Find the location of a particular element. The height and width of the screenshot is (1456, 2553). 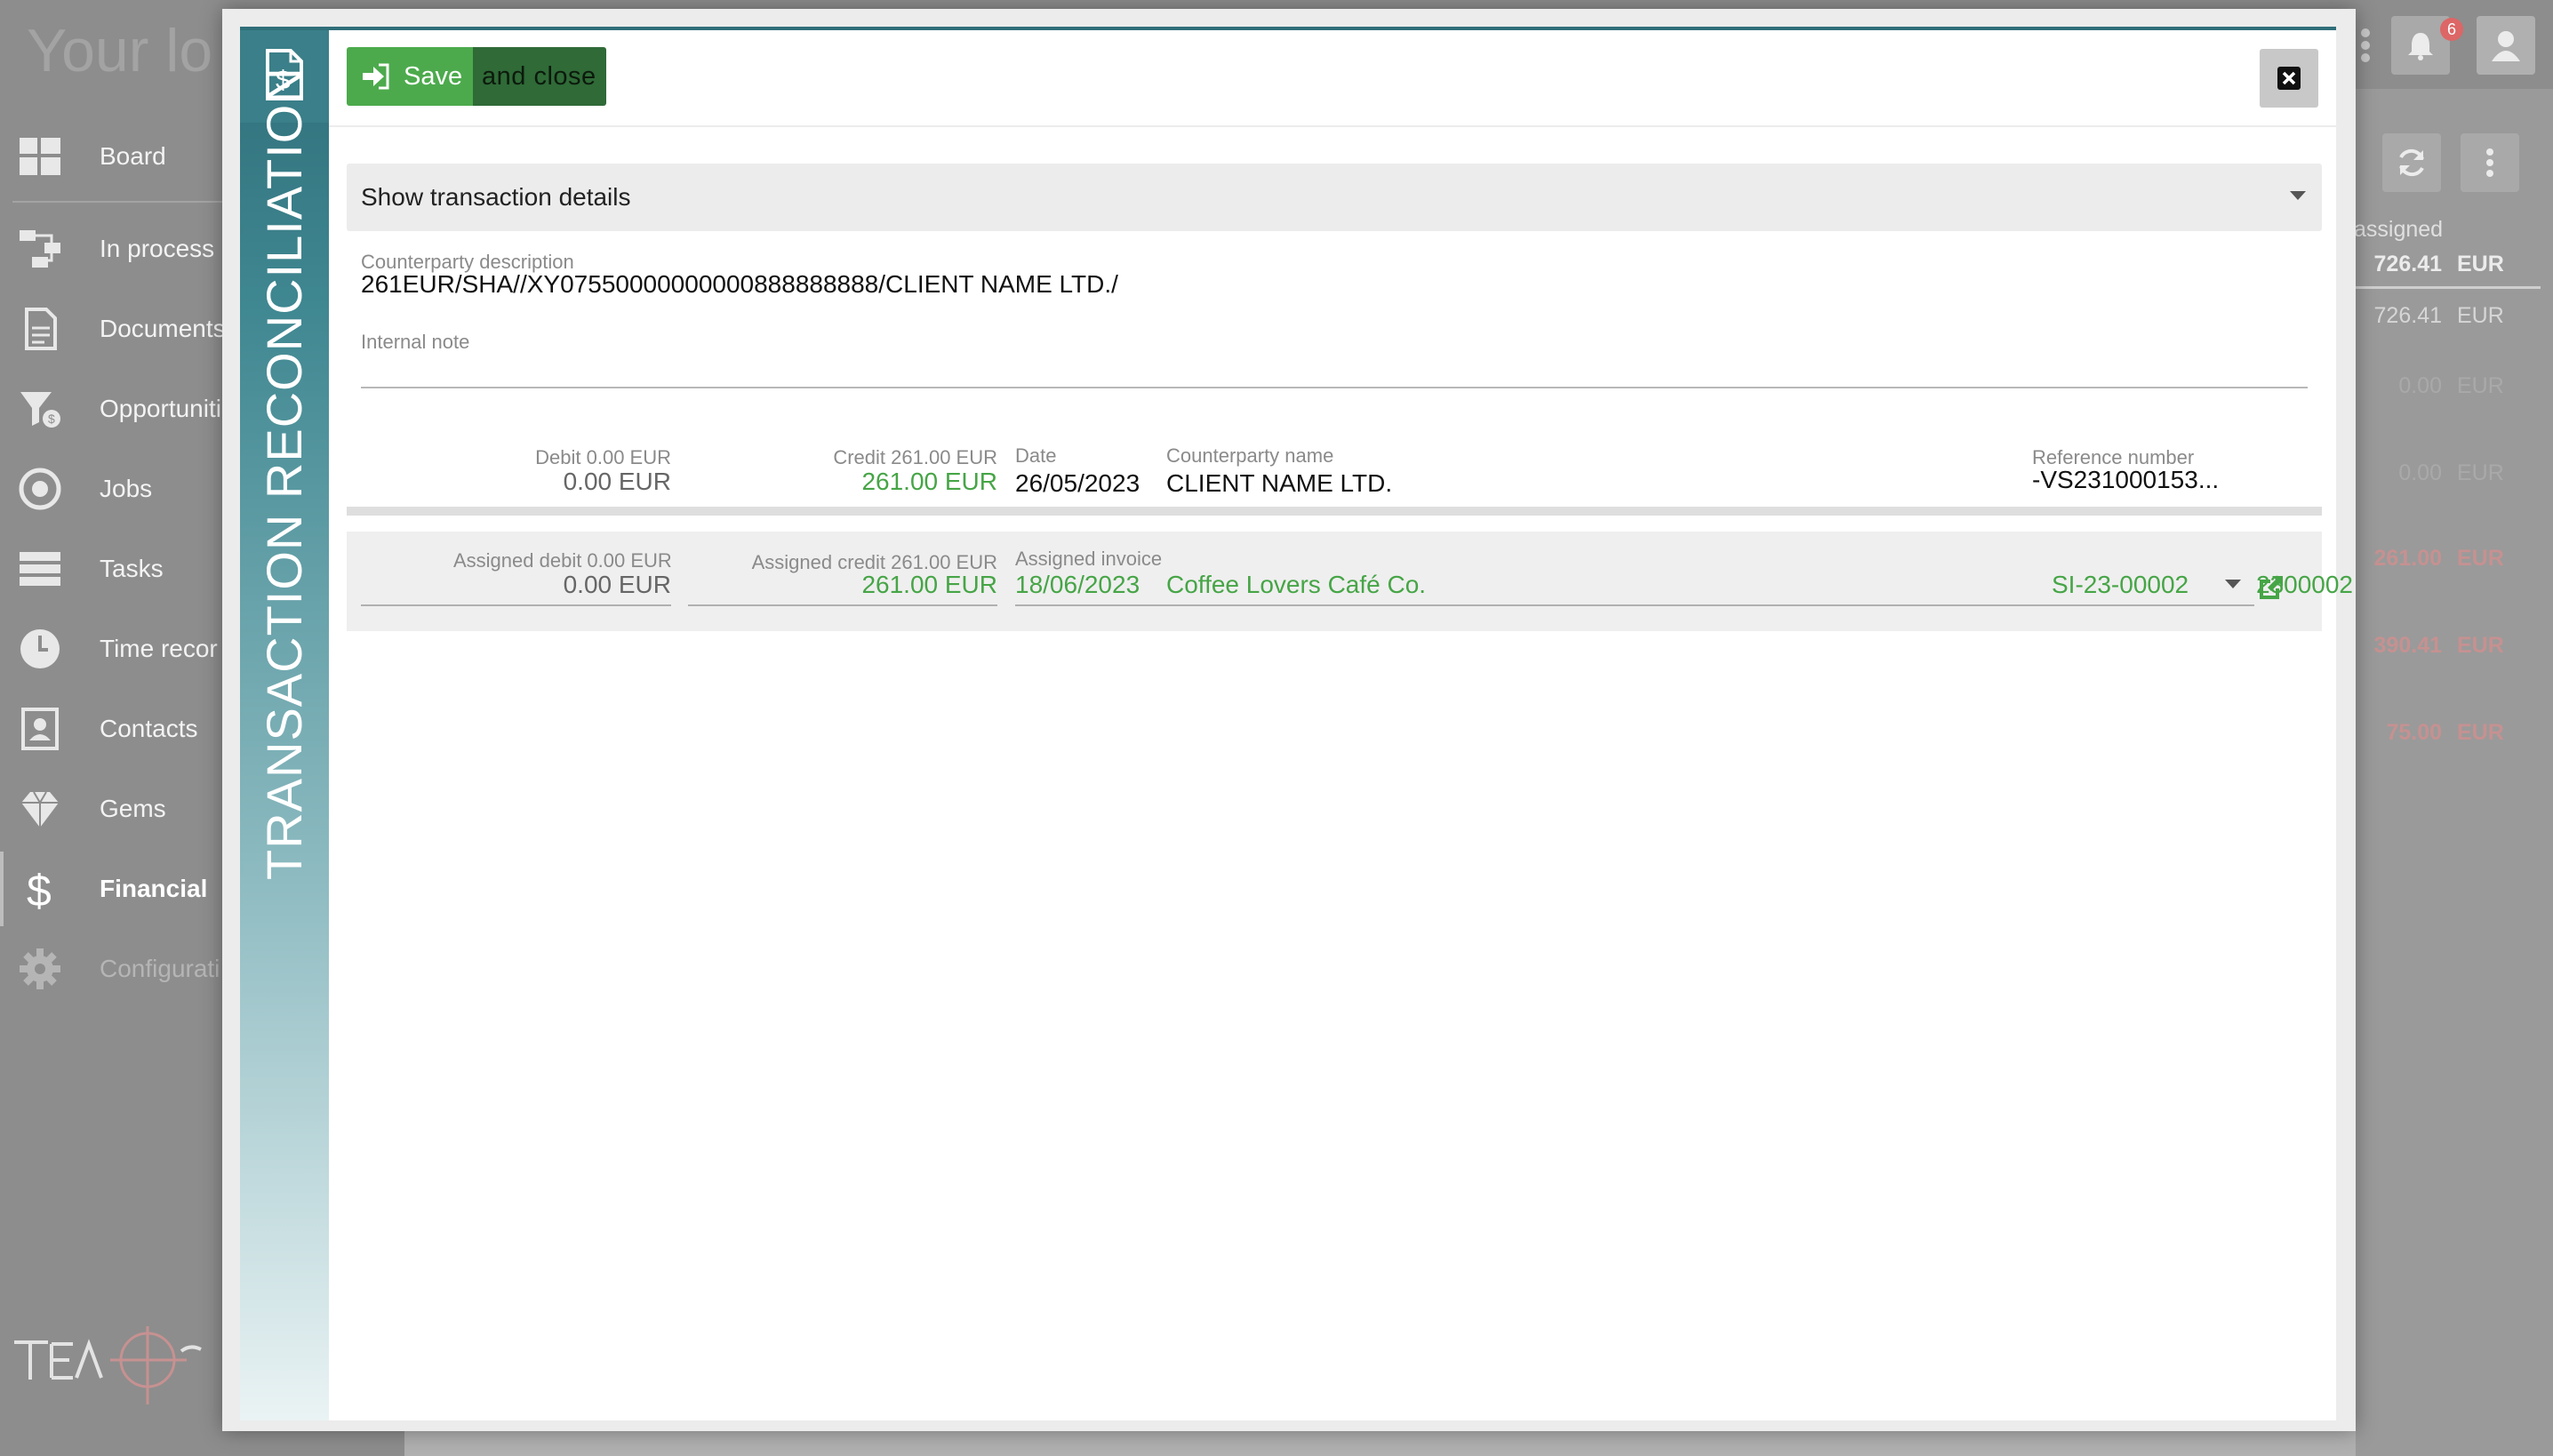

opportunity-icon: $ is located at coordinates (40, 409).